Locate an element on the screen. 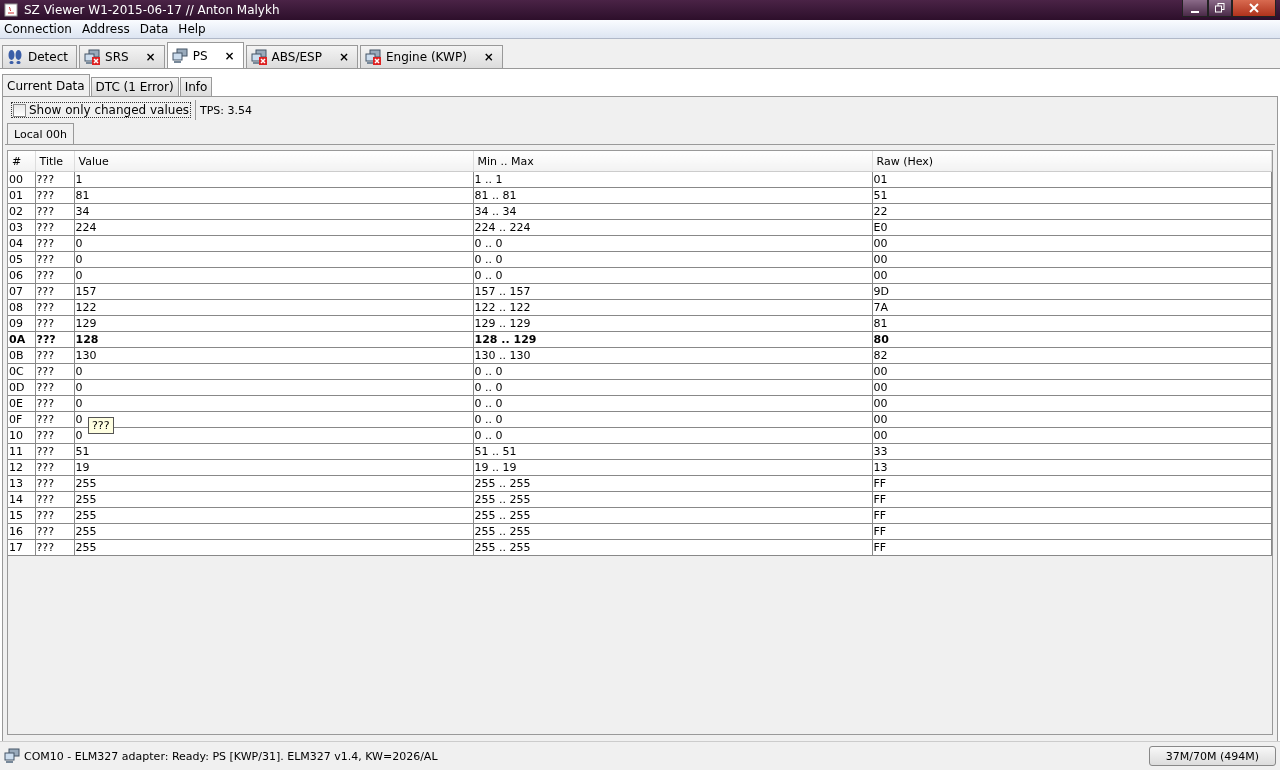 This screenshot has height=770, width=1280. column-header: Title is located at coordinates (54, 161).